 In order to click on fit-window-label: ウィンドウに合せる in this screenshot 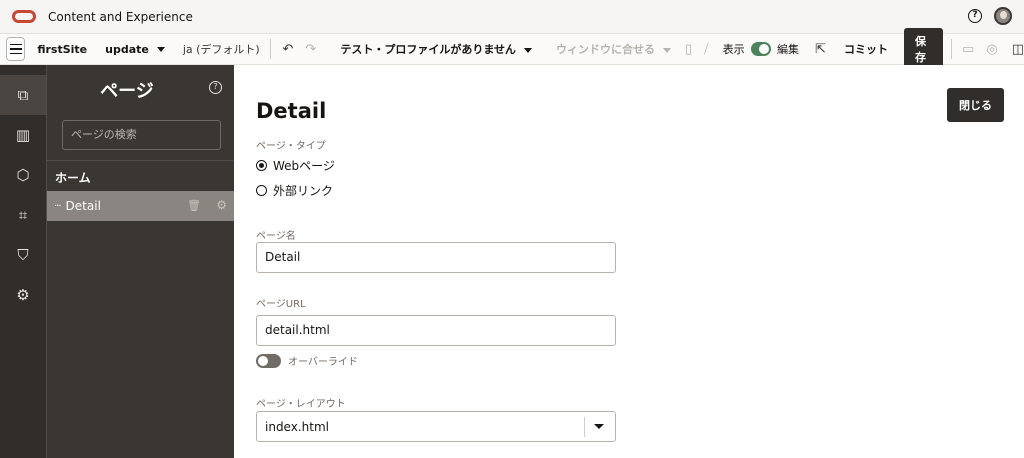, I will do `click(605, 49)`.